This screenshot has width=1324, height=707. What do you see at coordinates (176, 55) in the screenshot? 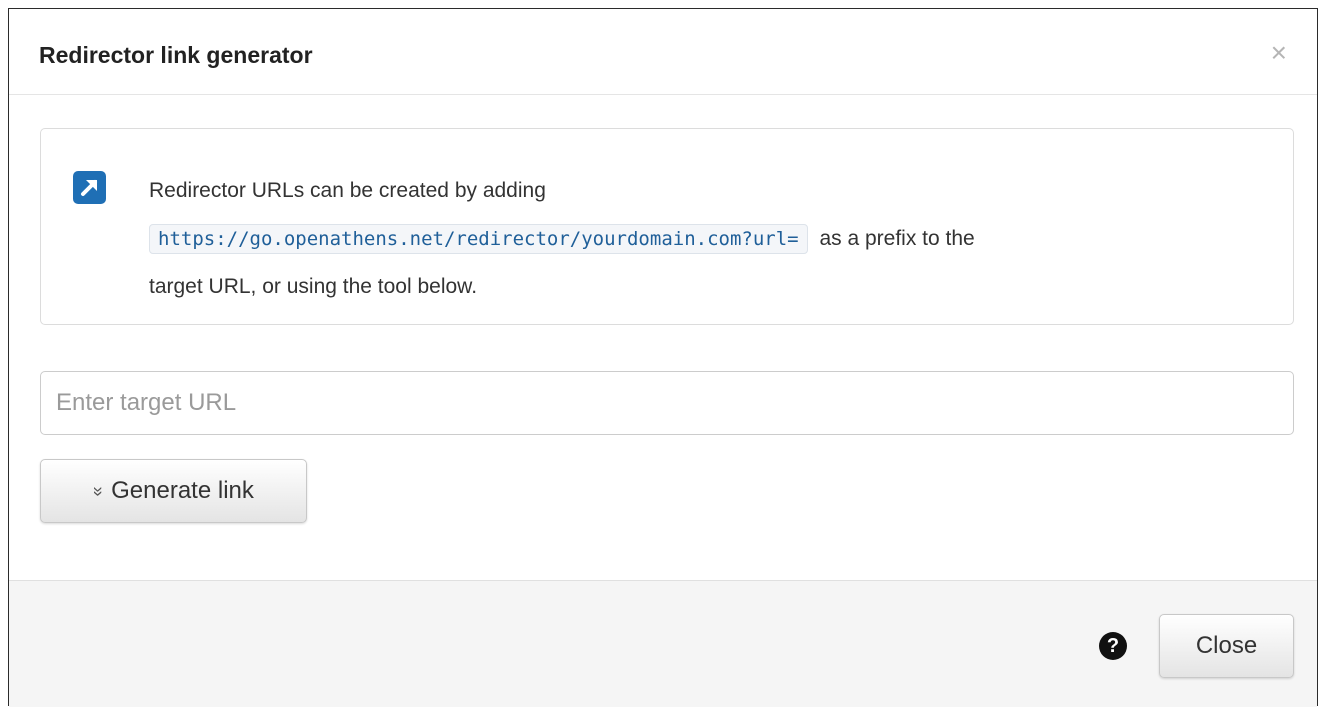
I see `dialog-title: Redirector link generator` at bounding box center [176, 55].